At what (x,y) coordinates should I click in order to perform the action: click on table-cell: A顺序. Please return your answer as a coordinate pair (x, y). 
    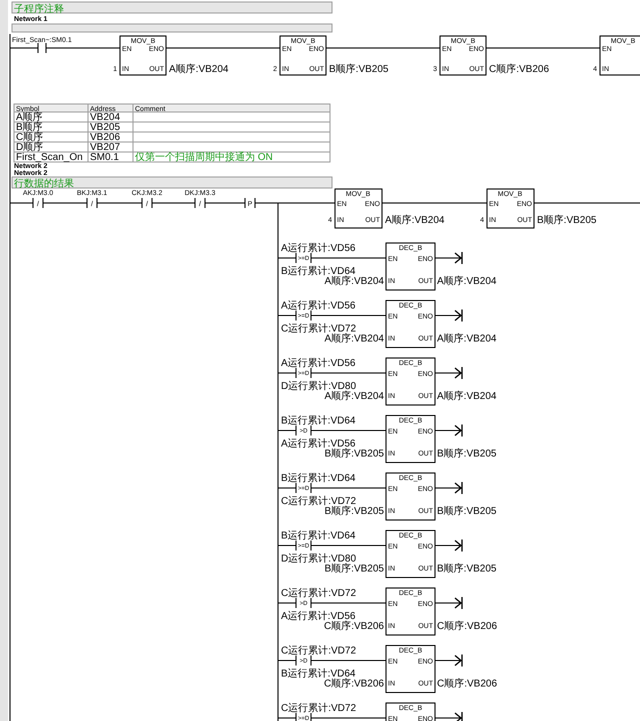
    Looking at the image, I should click on (29, 117).